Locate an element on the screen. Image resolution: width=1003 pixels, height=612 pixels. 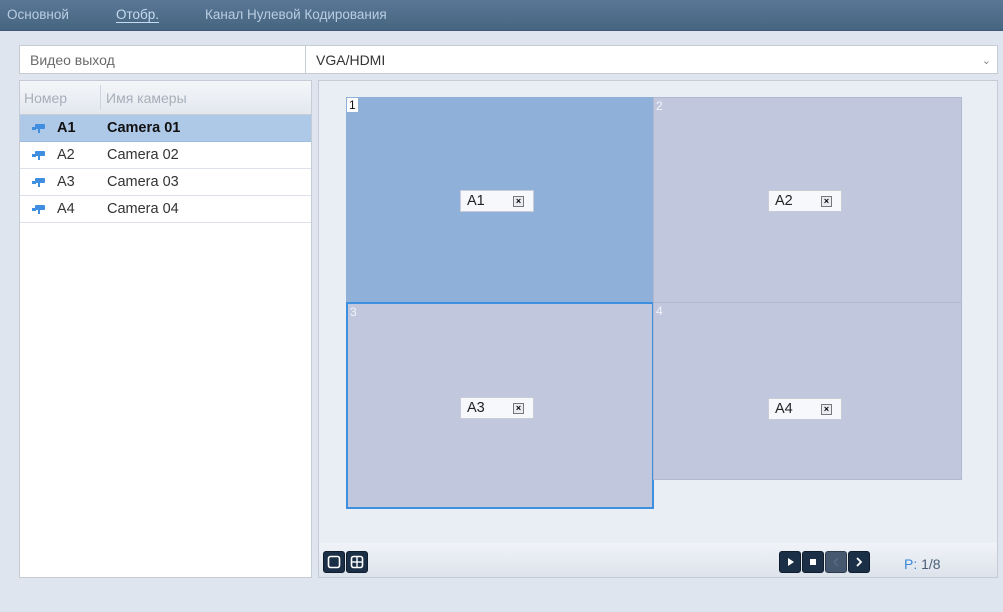
single-window-icon is located at coordinates (334, 562).